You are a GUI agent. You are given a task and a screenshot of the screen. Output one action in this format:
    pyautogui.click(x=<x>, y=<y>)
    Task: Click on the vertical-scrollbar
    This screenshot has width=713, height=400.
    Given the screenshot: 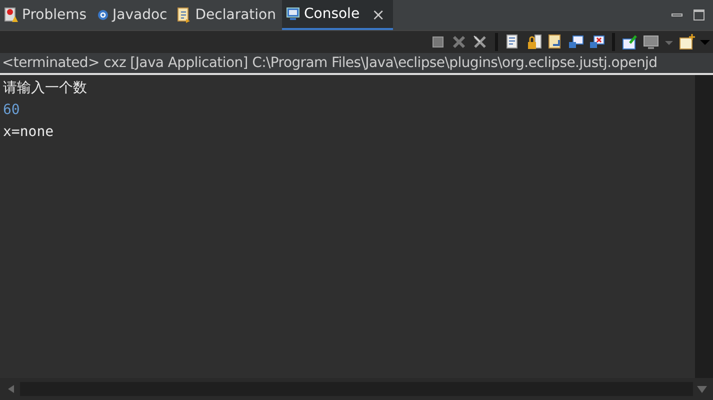 What is the action you would take?
    pyautogui.click(x=704, y=226)
    